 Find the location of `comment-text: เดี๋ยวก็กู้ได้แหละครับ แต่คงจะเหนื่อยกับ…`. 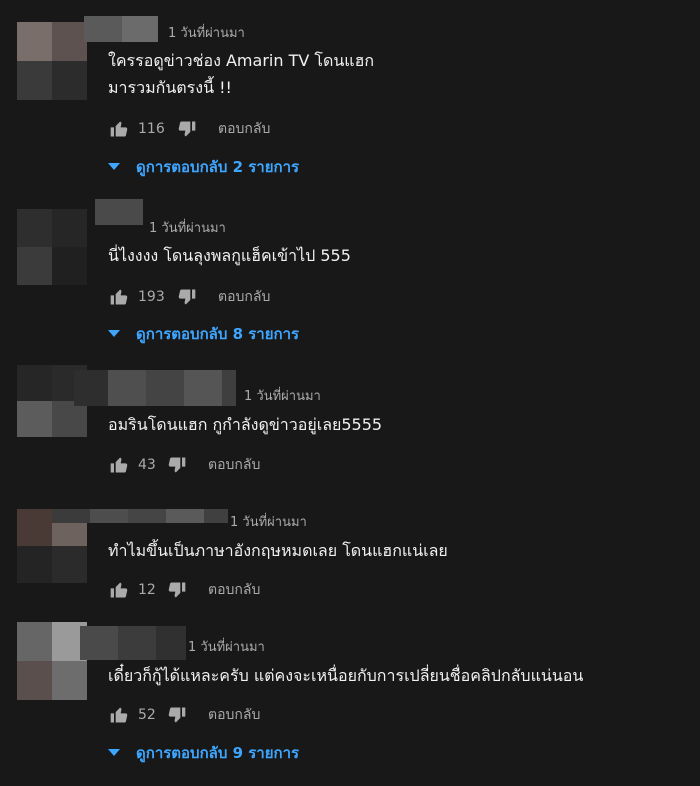

comment-text: เดี๋ยวก็กู้ได้แหละครับ แต่คงจะเหนื่อยกับ… is located at coordinates (345, 675).